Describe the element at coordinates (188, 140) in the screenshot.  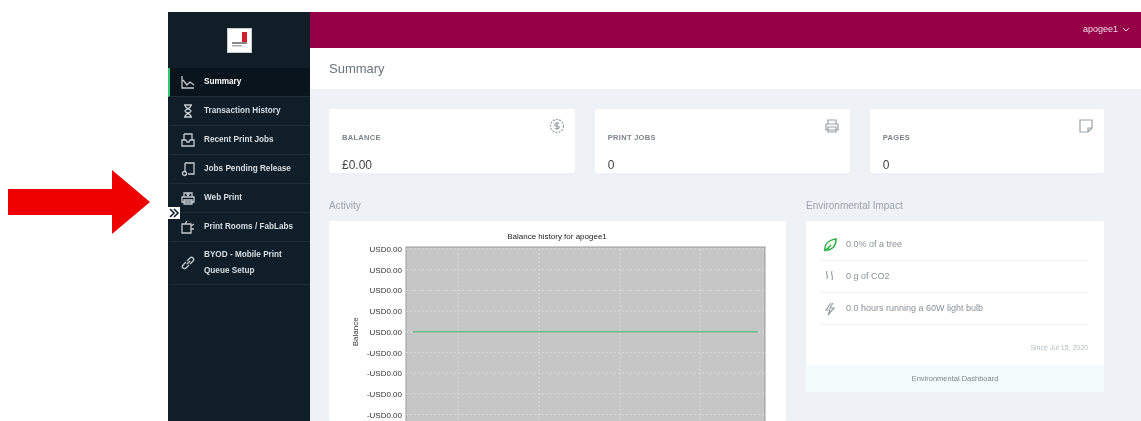
I see `tray-icon` at that location.